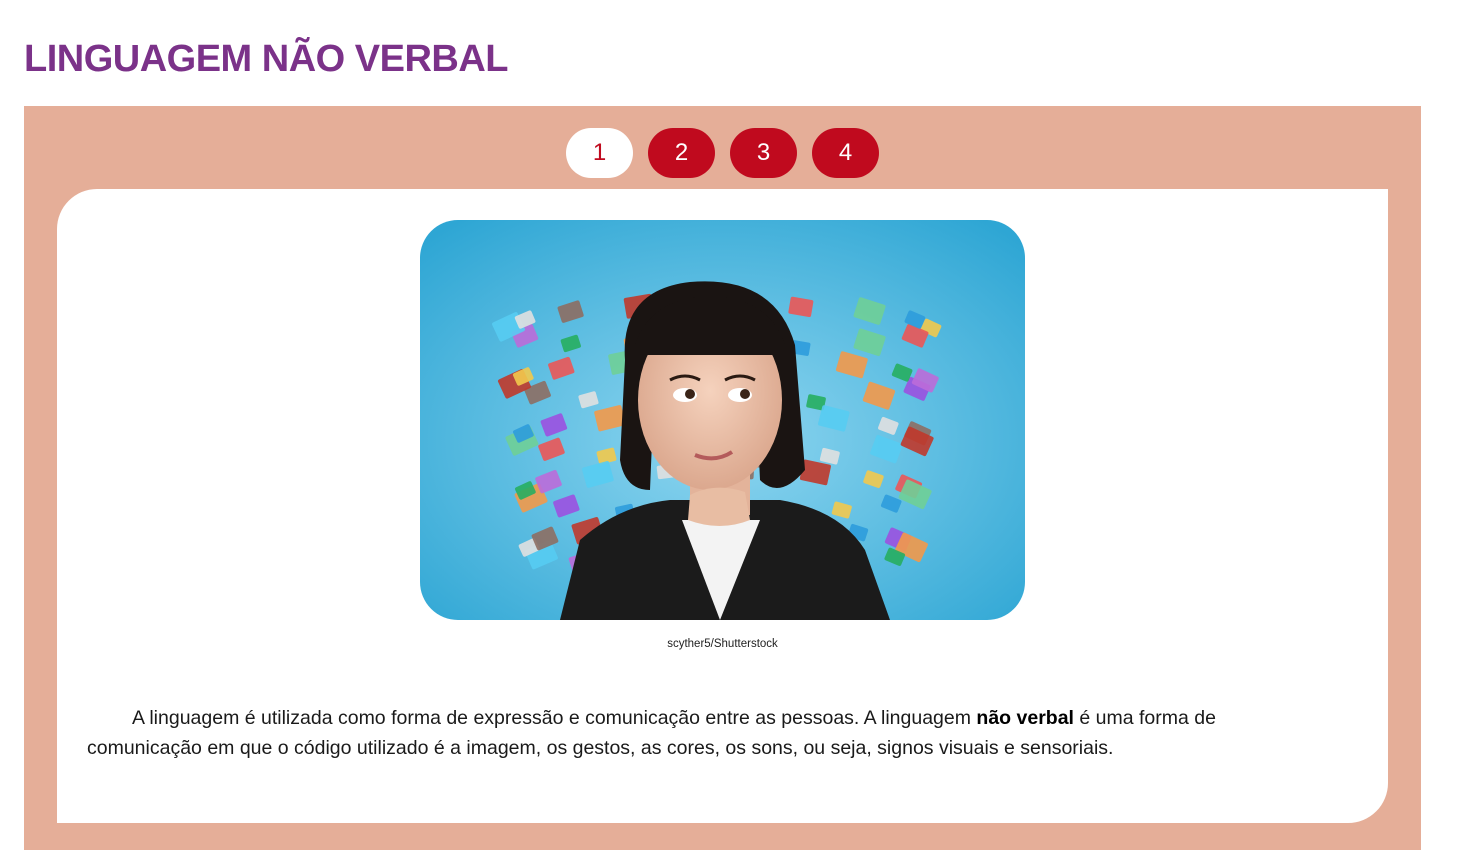 The height and width of the screenshot is (850, 1460). Describe the element at coordinates (599, 153) in the screenshot. I see `tab-1: 1` at that location.